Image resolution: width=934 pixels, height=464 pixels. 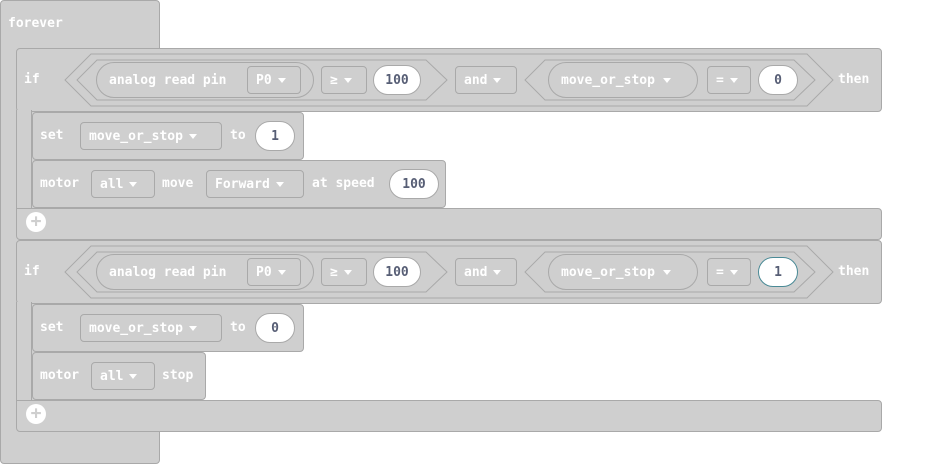 I want to click on if-block-2-arm, so click(x=24, y=352).